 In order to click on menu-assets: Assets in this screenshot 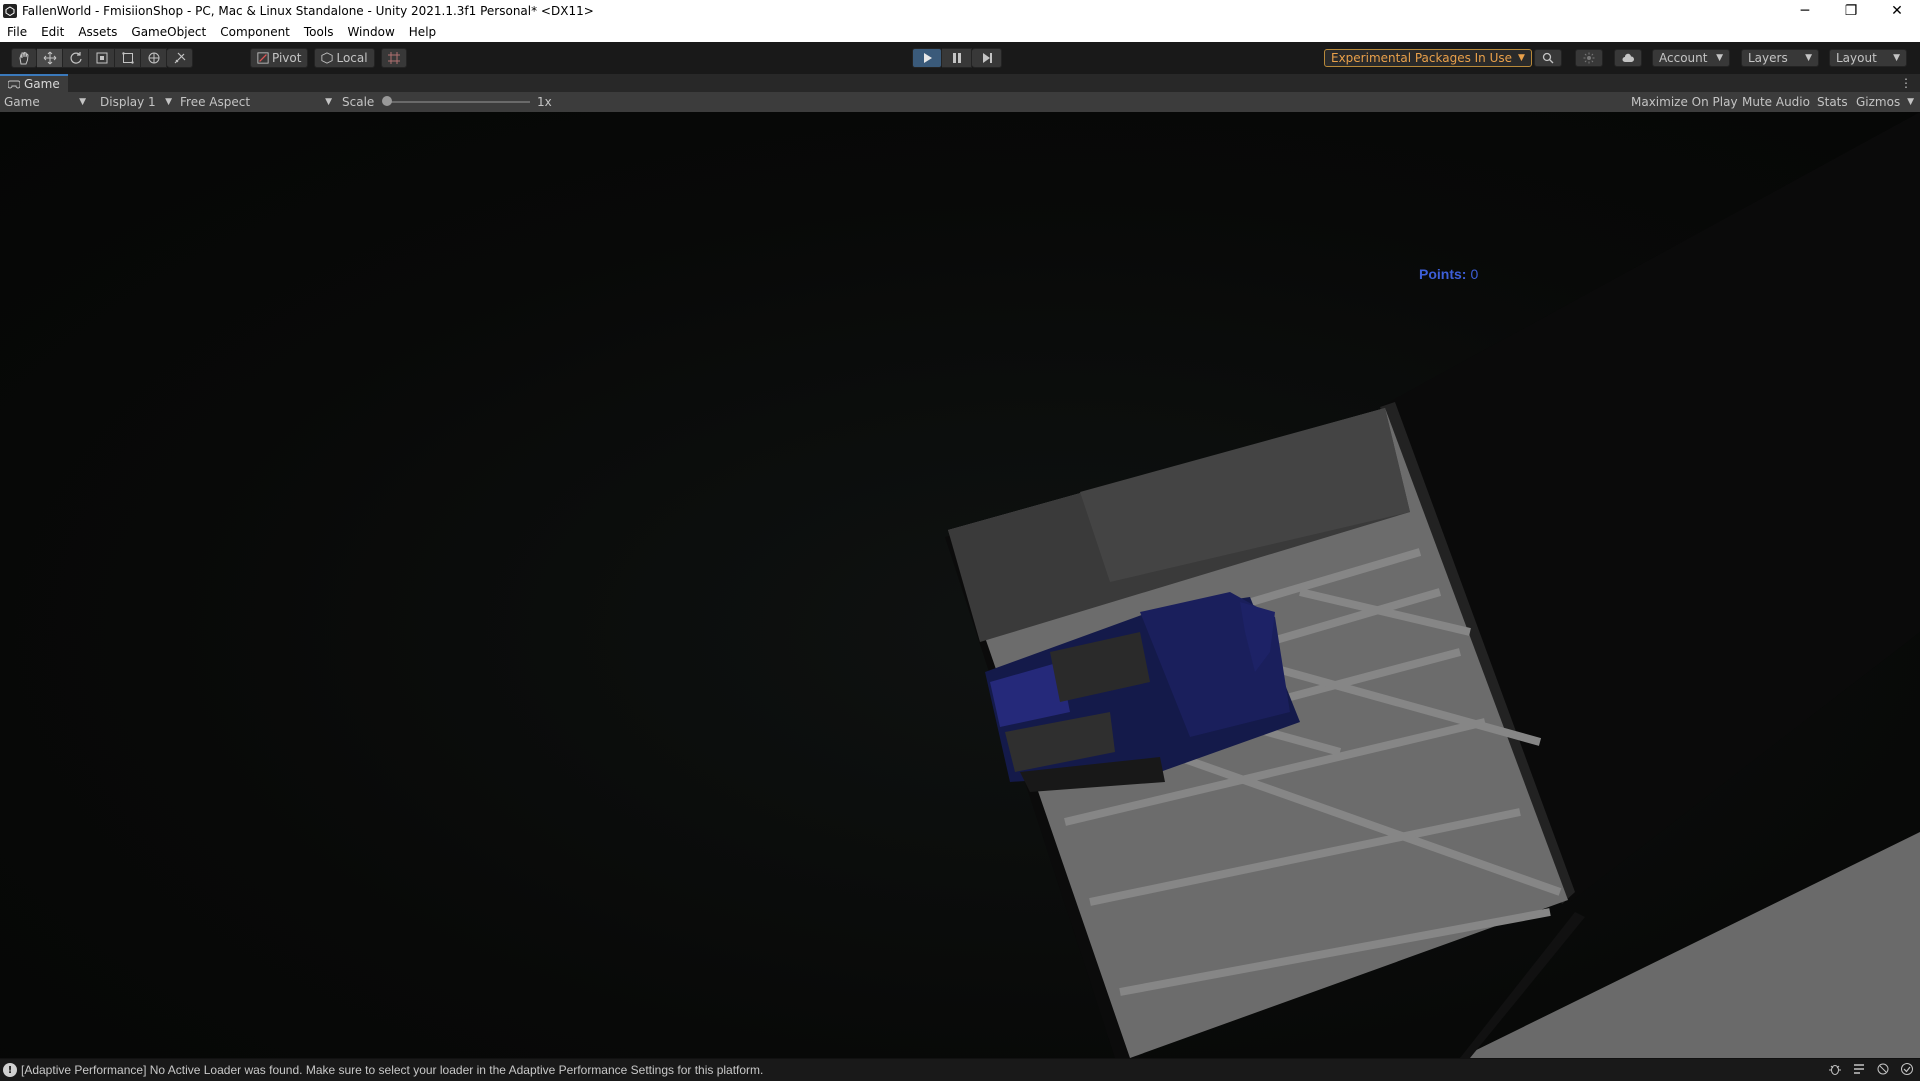, I will do `click(97, 32)`.